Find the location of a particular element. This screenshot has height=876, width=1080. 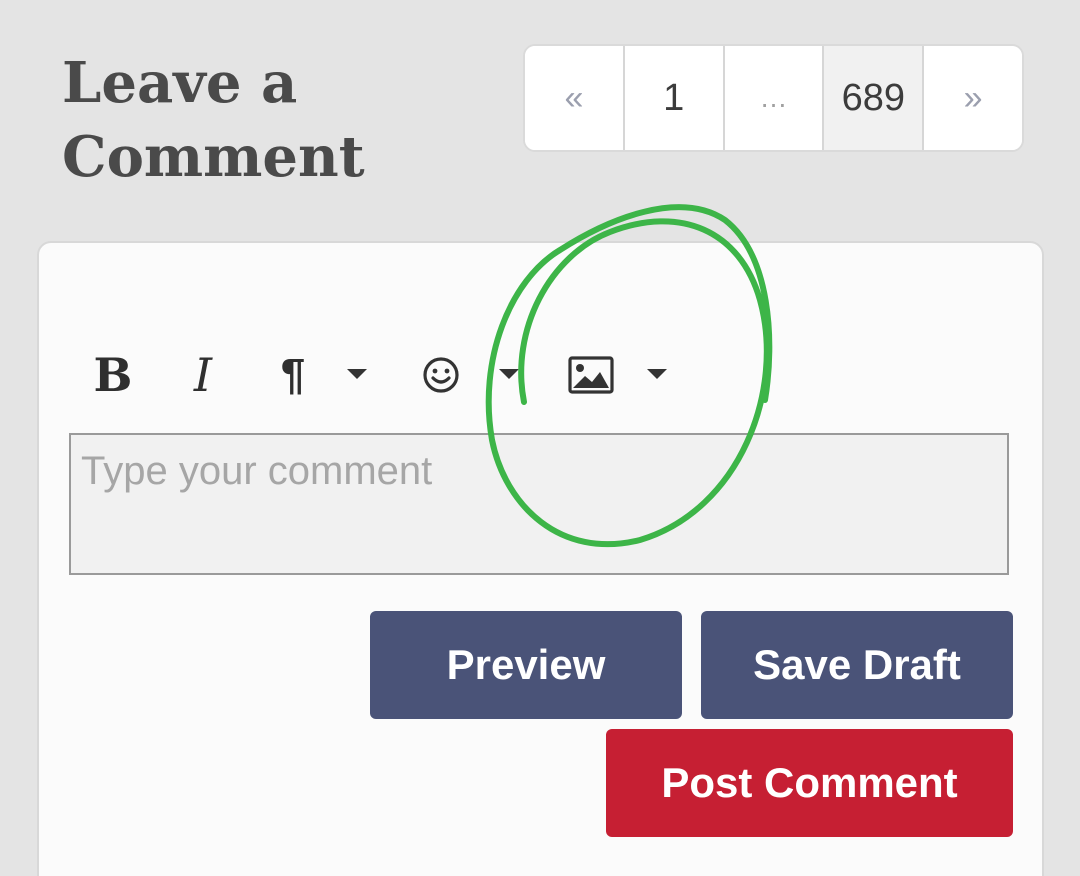

italic-button: I is located at coordinates (203, 375).